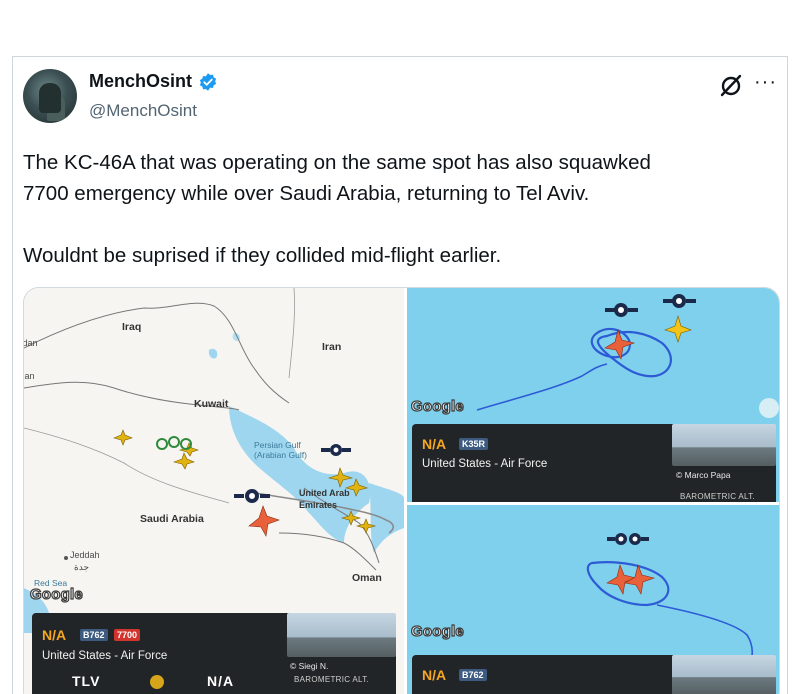 The width and height of the screenshot is (800, 694). What do you see at coordinates (157, 682) in the screenshot?
I see `route-plane-icon` at bounding box center [157, 682].